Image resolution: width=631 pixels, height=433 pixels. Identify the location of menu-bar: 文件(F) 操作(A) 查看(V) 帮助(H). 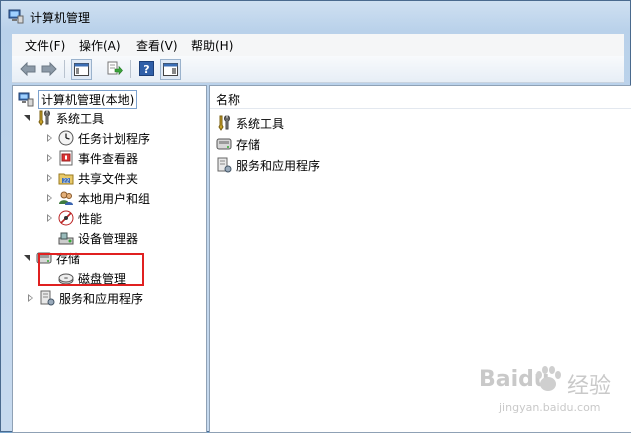
(318, 45).